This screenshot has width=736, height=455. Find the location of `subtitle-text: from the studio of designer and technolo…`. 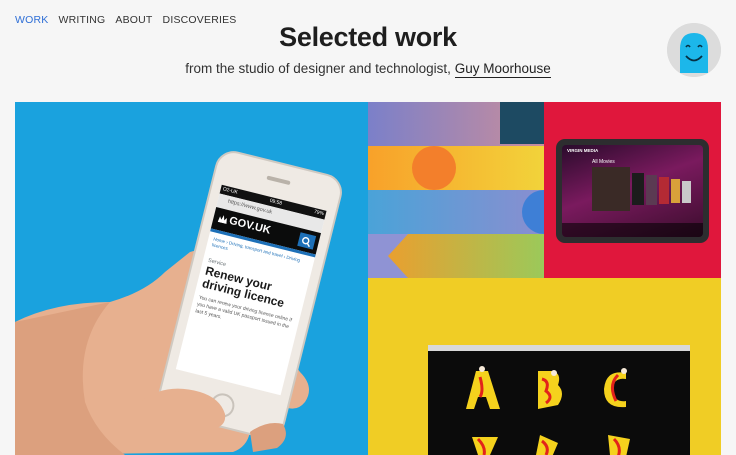

subtitle-text: from the studio of designer and technolo… is located at coordinates (318, 68).